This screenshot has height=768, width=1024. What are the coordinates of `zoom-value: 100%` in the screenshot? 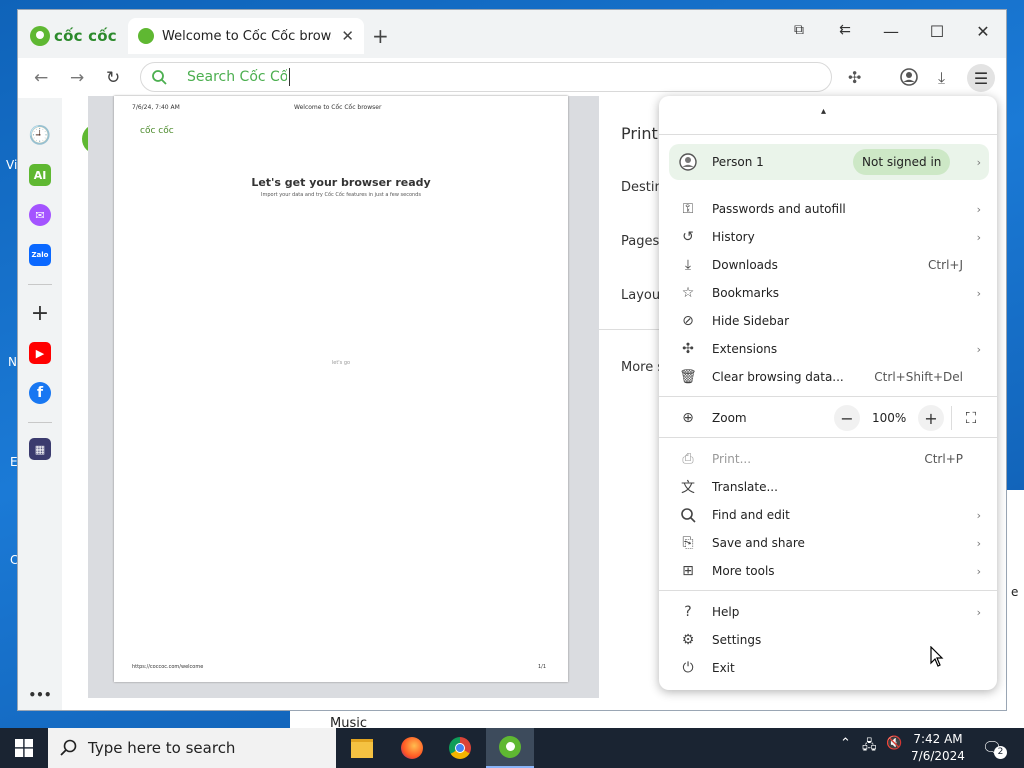 It's located at (889, 418).